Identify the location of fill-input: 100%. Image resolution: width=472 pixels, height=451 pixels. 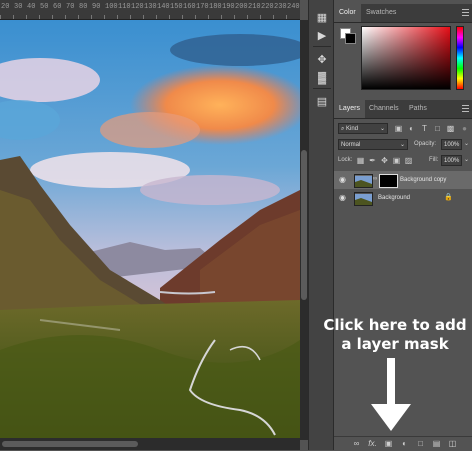
(451, 160).